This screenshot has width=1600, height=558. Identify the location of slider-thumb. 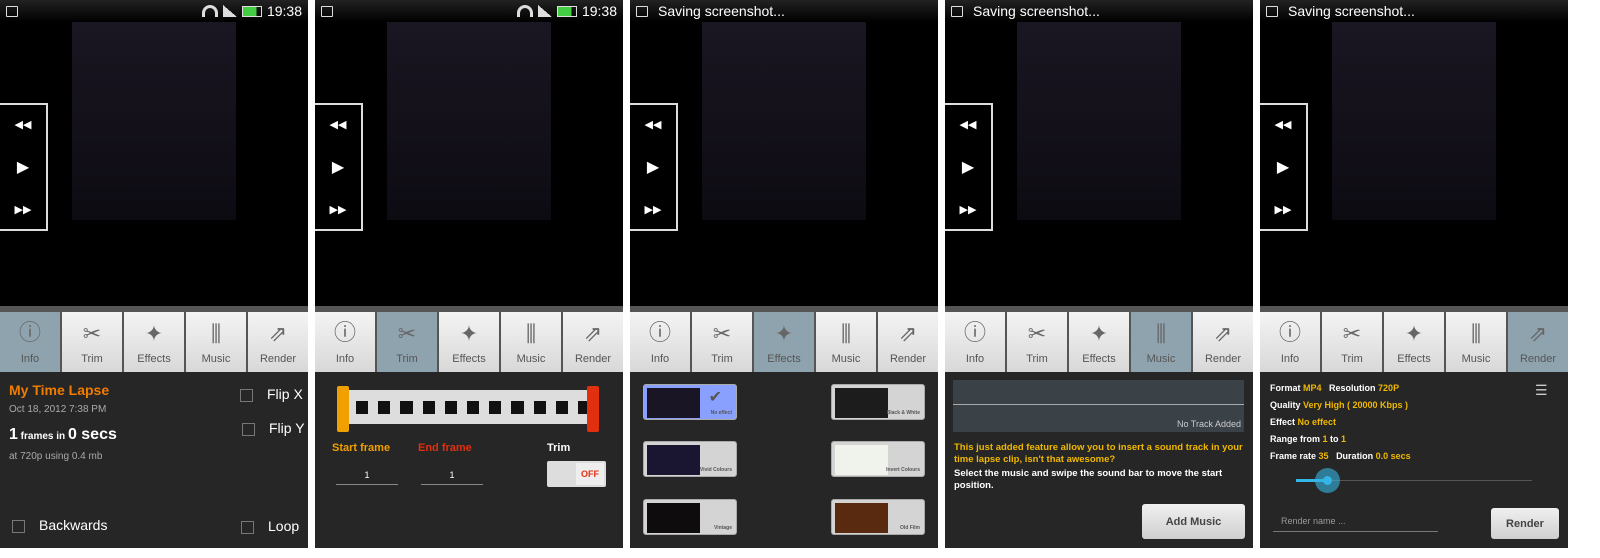
(1327, 480).